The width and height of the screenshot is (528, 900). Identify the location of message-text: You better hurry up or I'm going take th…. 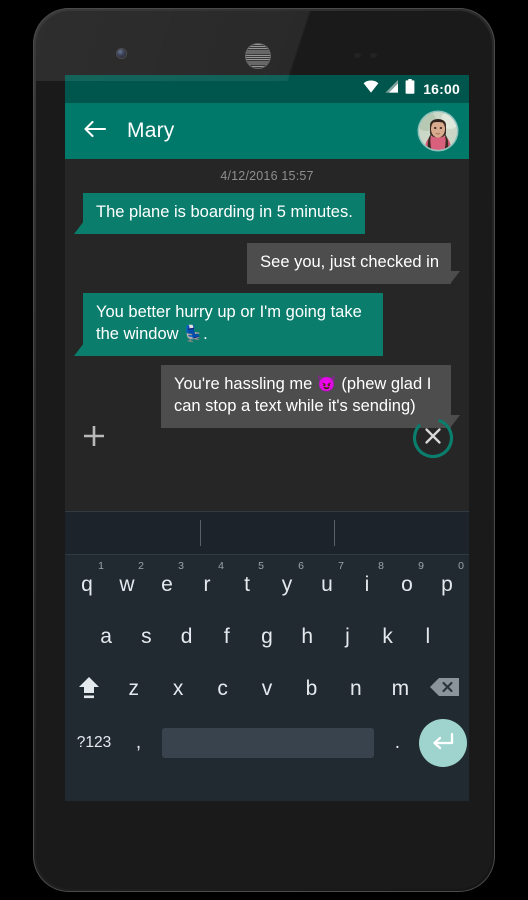
(229, 322).